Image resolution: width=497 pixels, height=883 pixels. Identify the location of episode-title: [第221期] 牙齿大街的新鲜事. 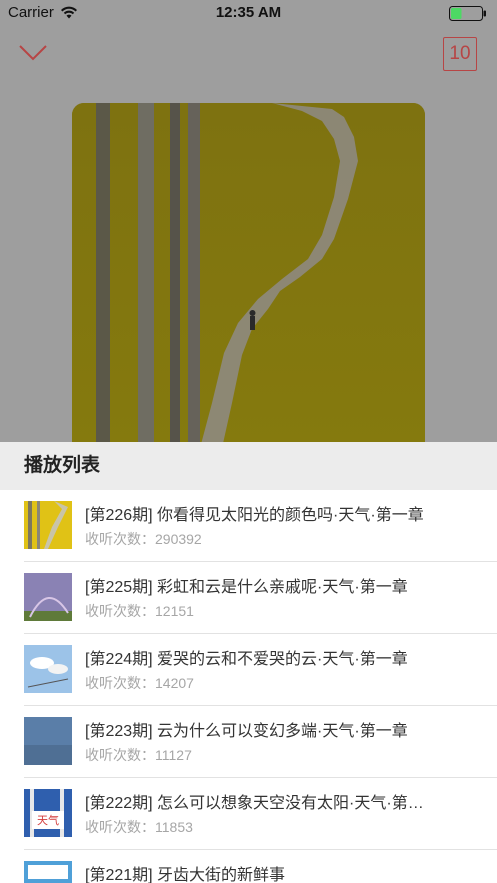
(185, 875).